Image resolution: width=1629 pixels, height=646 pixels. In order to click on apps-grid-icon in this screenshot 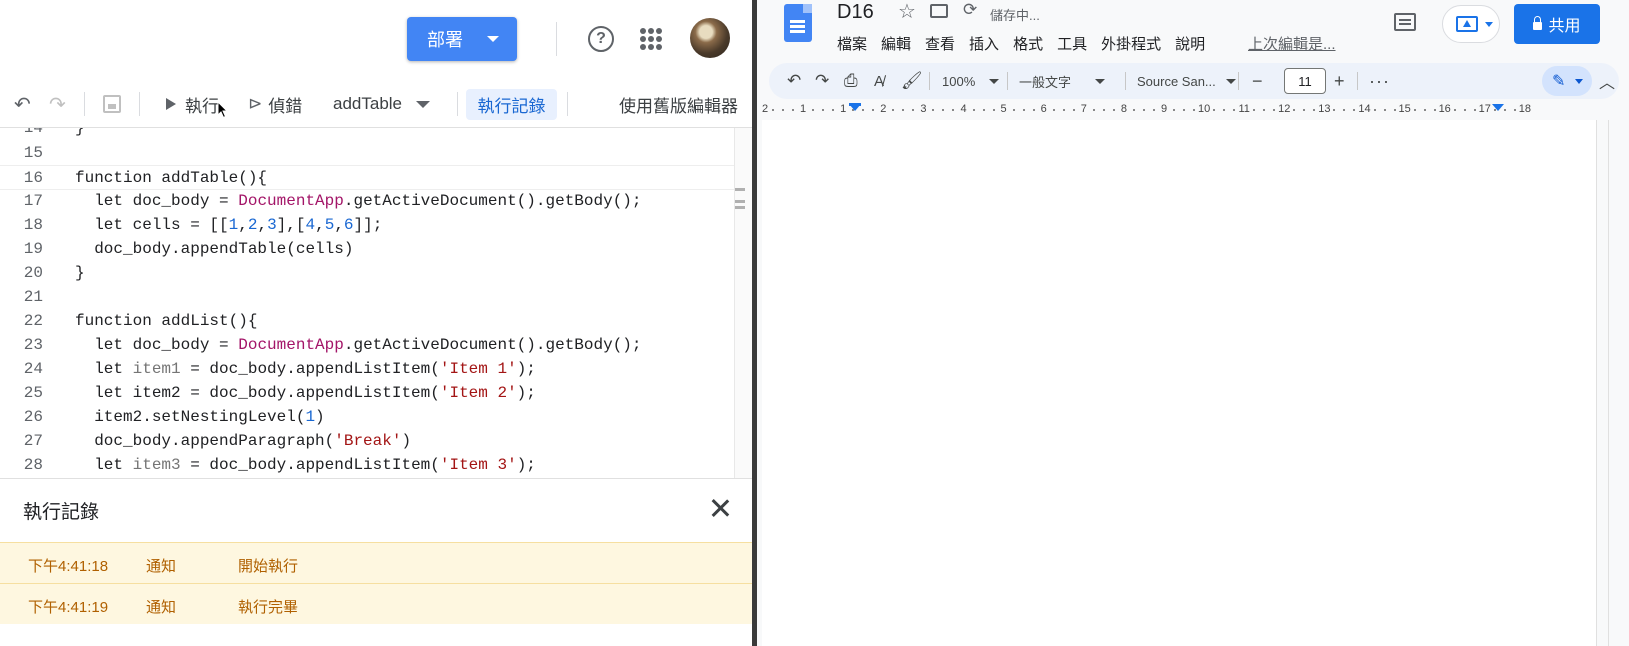, I will do `click(651, 39)`.